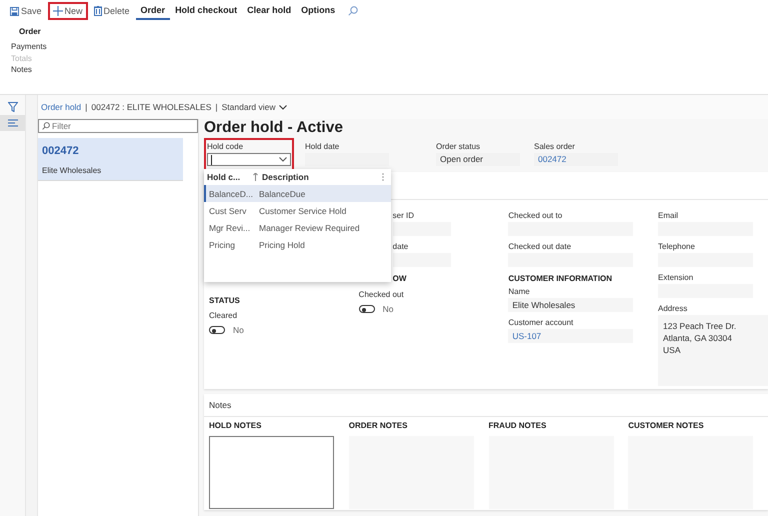  Describe the element at coordinates (282, 245) in the screenshot. I see `description-cell: Pricing Hold` at that location.